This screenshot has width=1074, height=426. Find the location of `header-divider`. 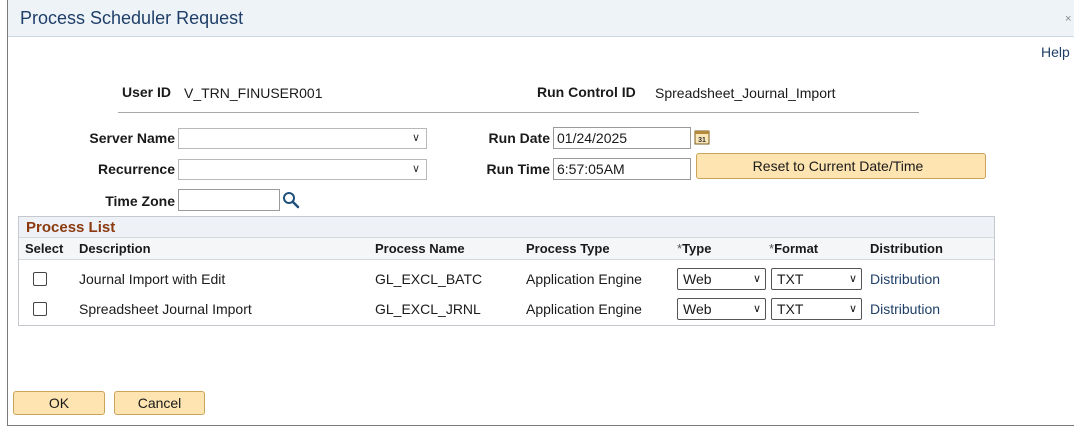

header-divider is located at coordinates (518, 112).